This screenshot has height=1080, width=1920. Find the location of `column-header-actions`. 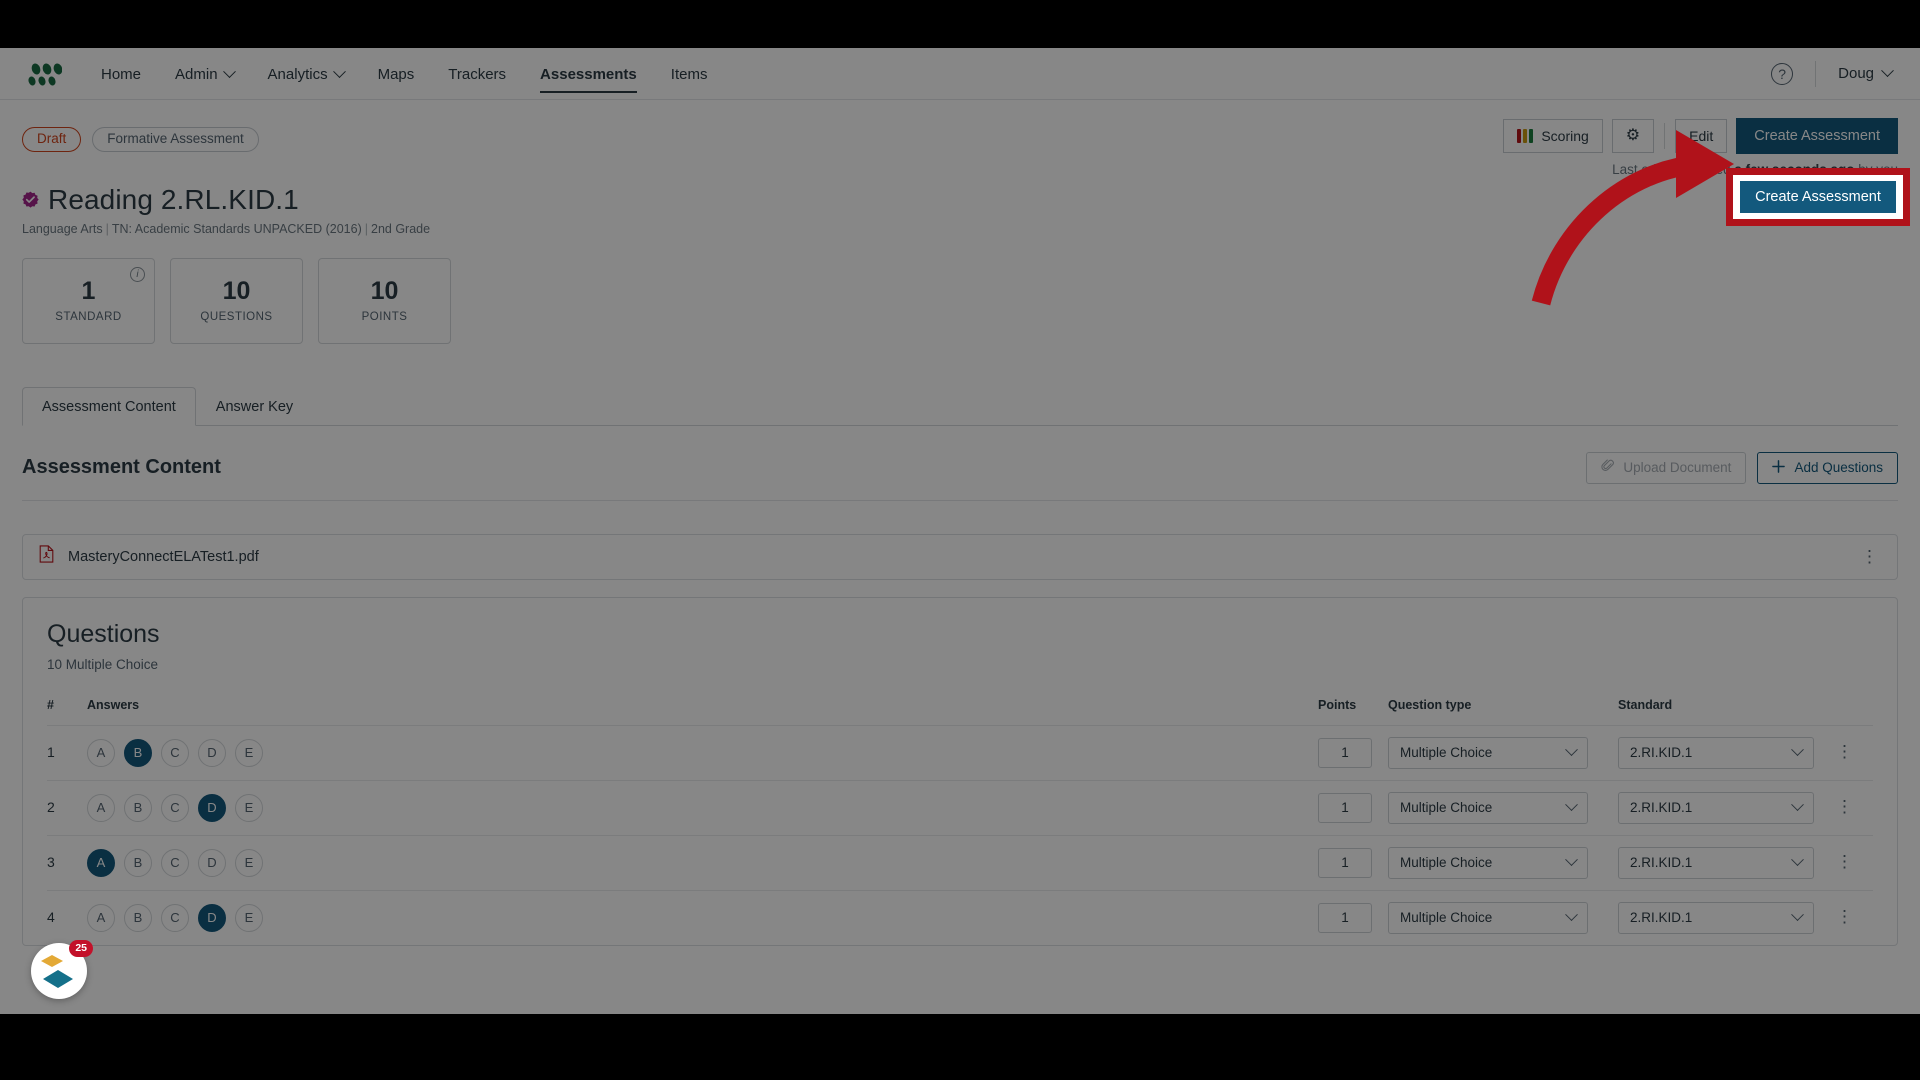

column-header-actions is located at coordinates (1853, 712).